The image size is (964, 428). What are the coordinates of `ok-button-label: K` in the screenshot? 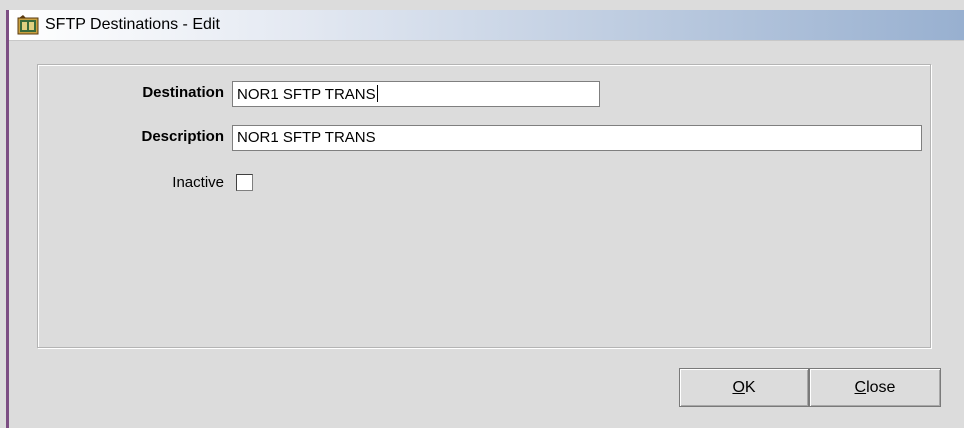 It's located at (750, 387).